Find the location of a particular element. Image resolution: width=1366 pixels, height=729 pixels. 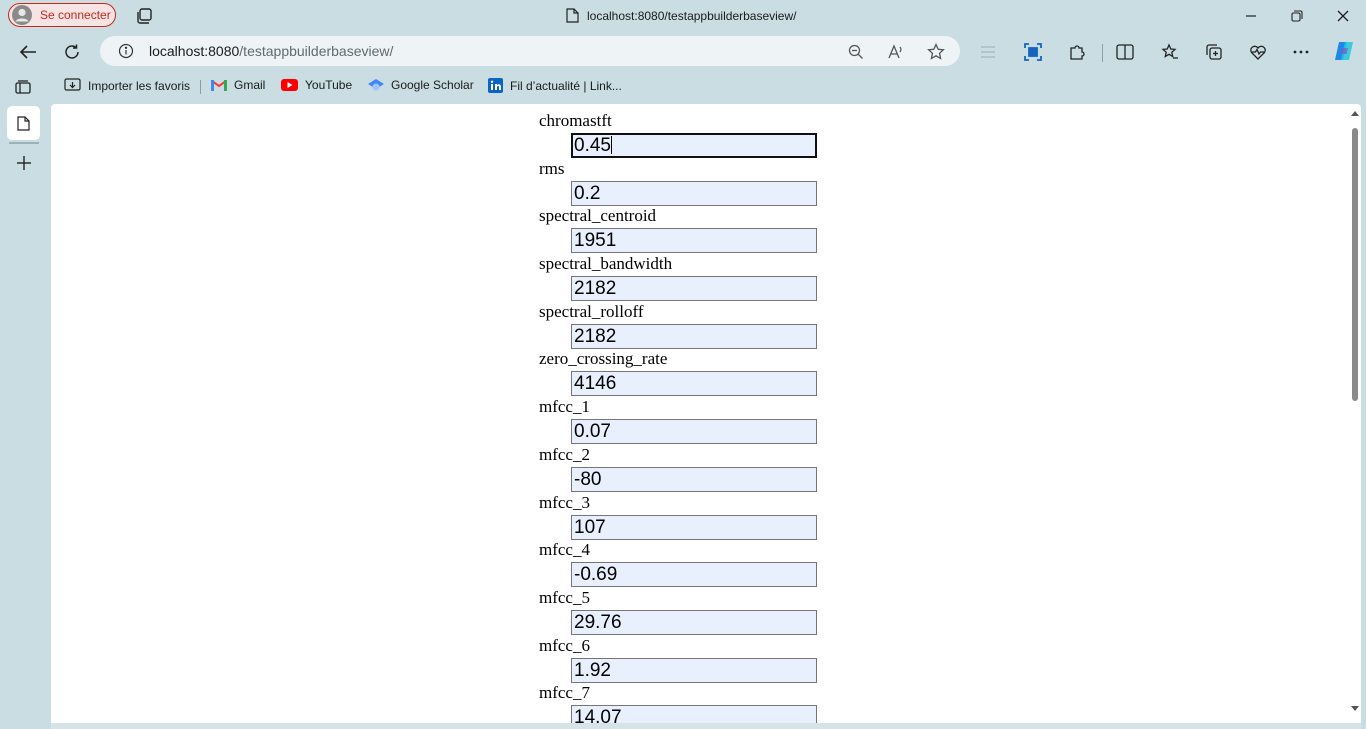

linkedin-icon is located at coordinates (495, 85).